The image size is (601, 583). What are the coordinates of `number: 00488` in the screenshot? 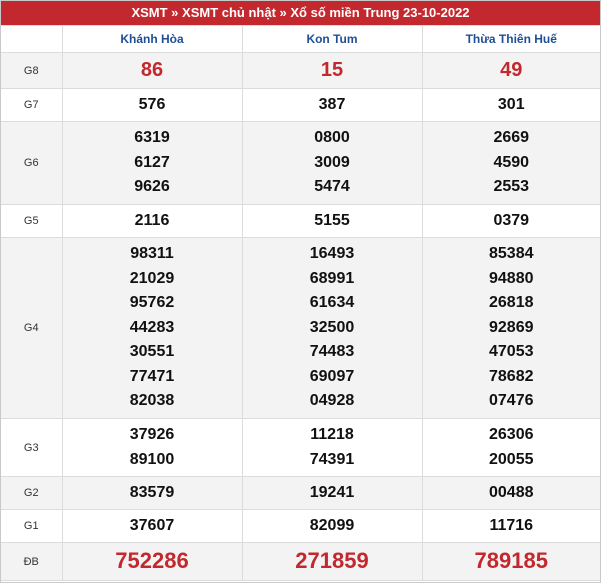 It's located at (511, 492).